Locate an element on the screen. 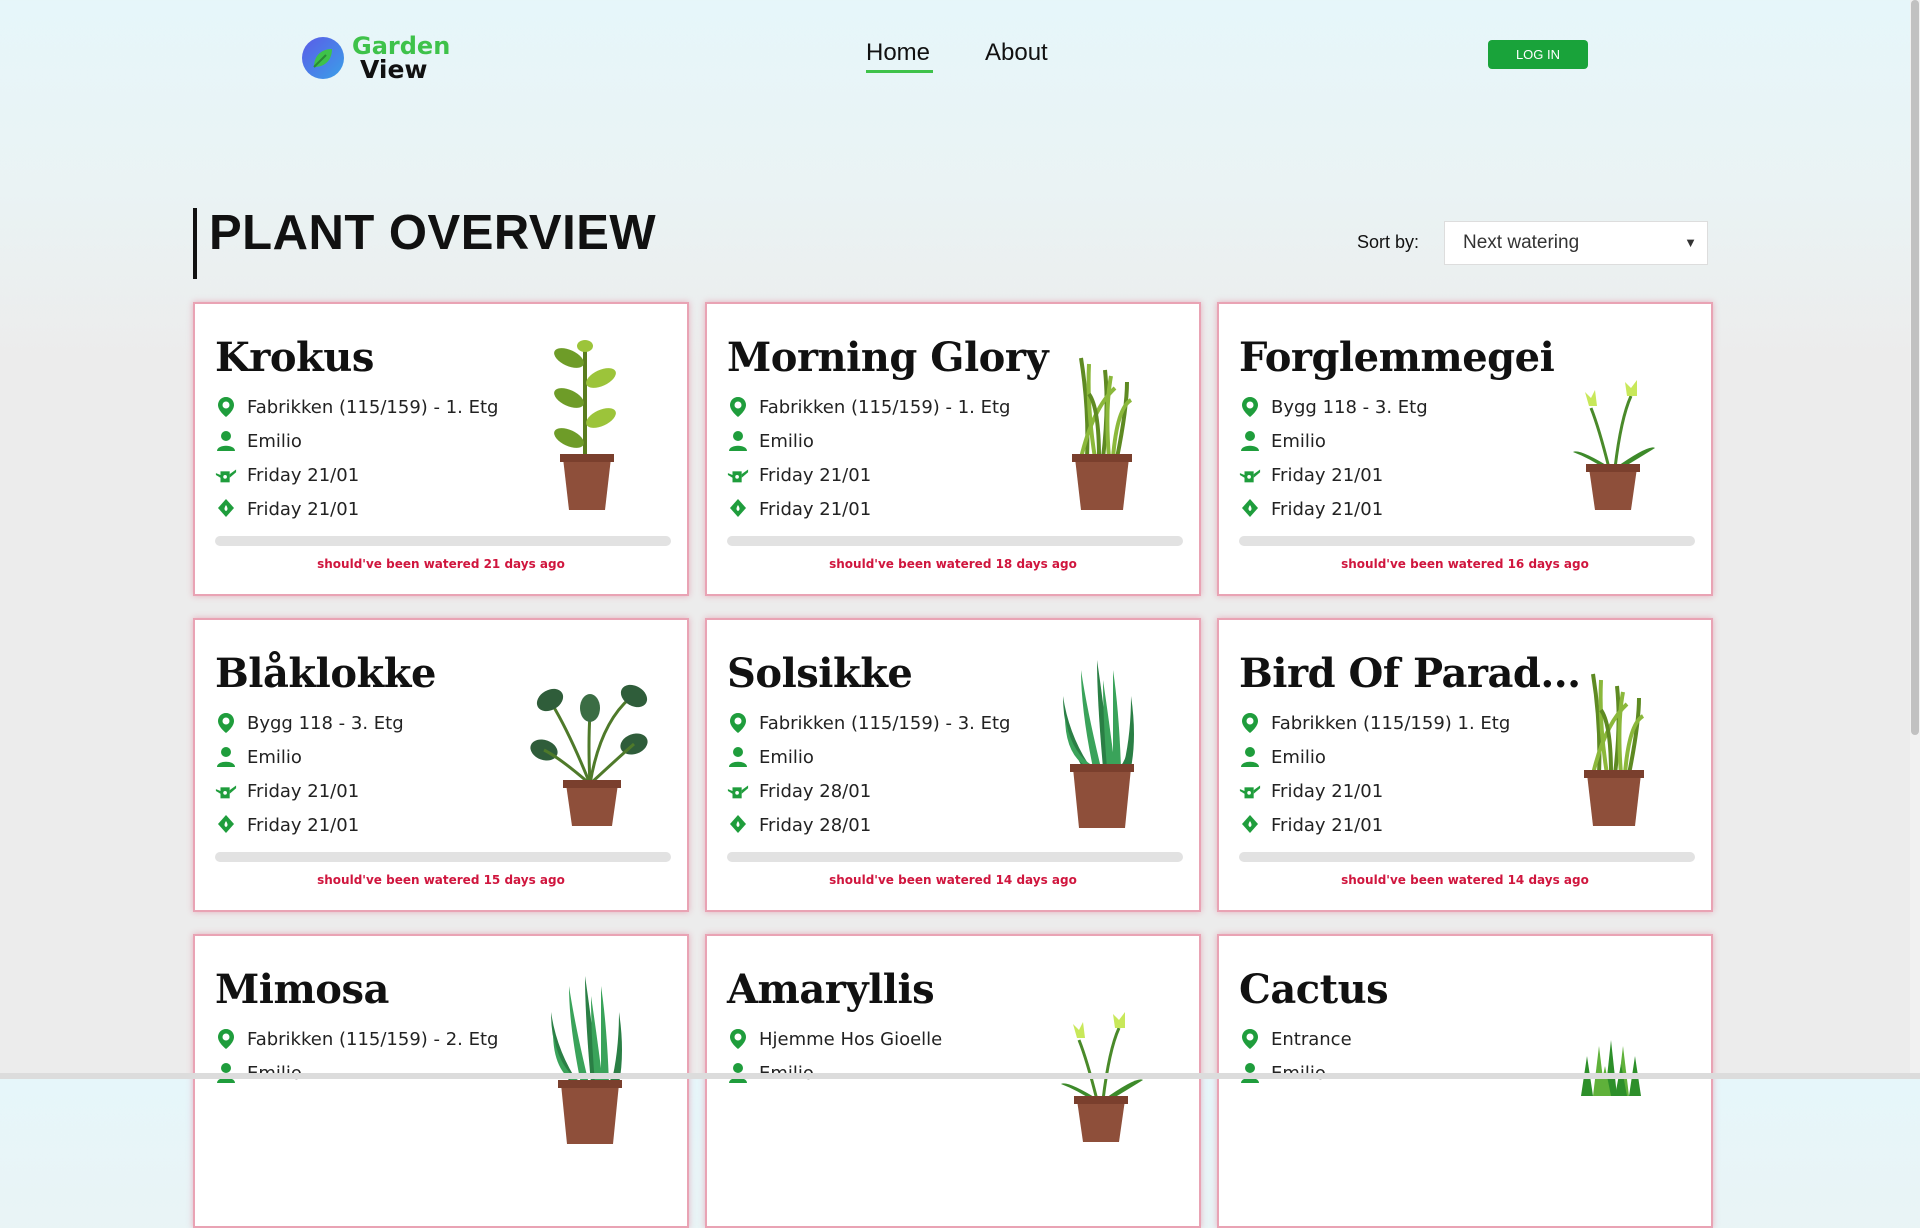 Image resolution: width=1920 pixels, height=1228 pixels. watering-status: should've been watered 18 days ago is located at coordinates (953, 564).